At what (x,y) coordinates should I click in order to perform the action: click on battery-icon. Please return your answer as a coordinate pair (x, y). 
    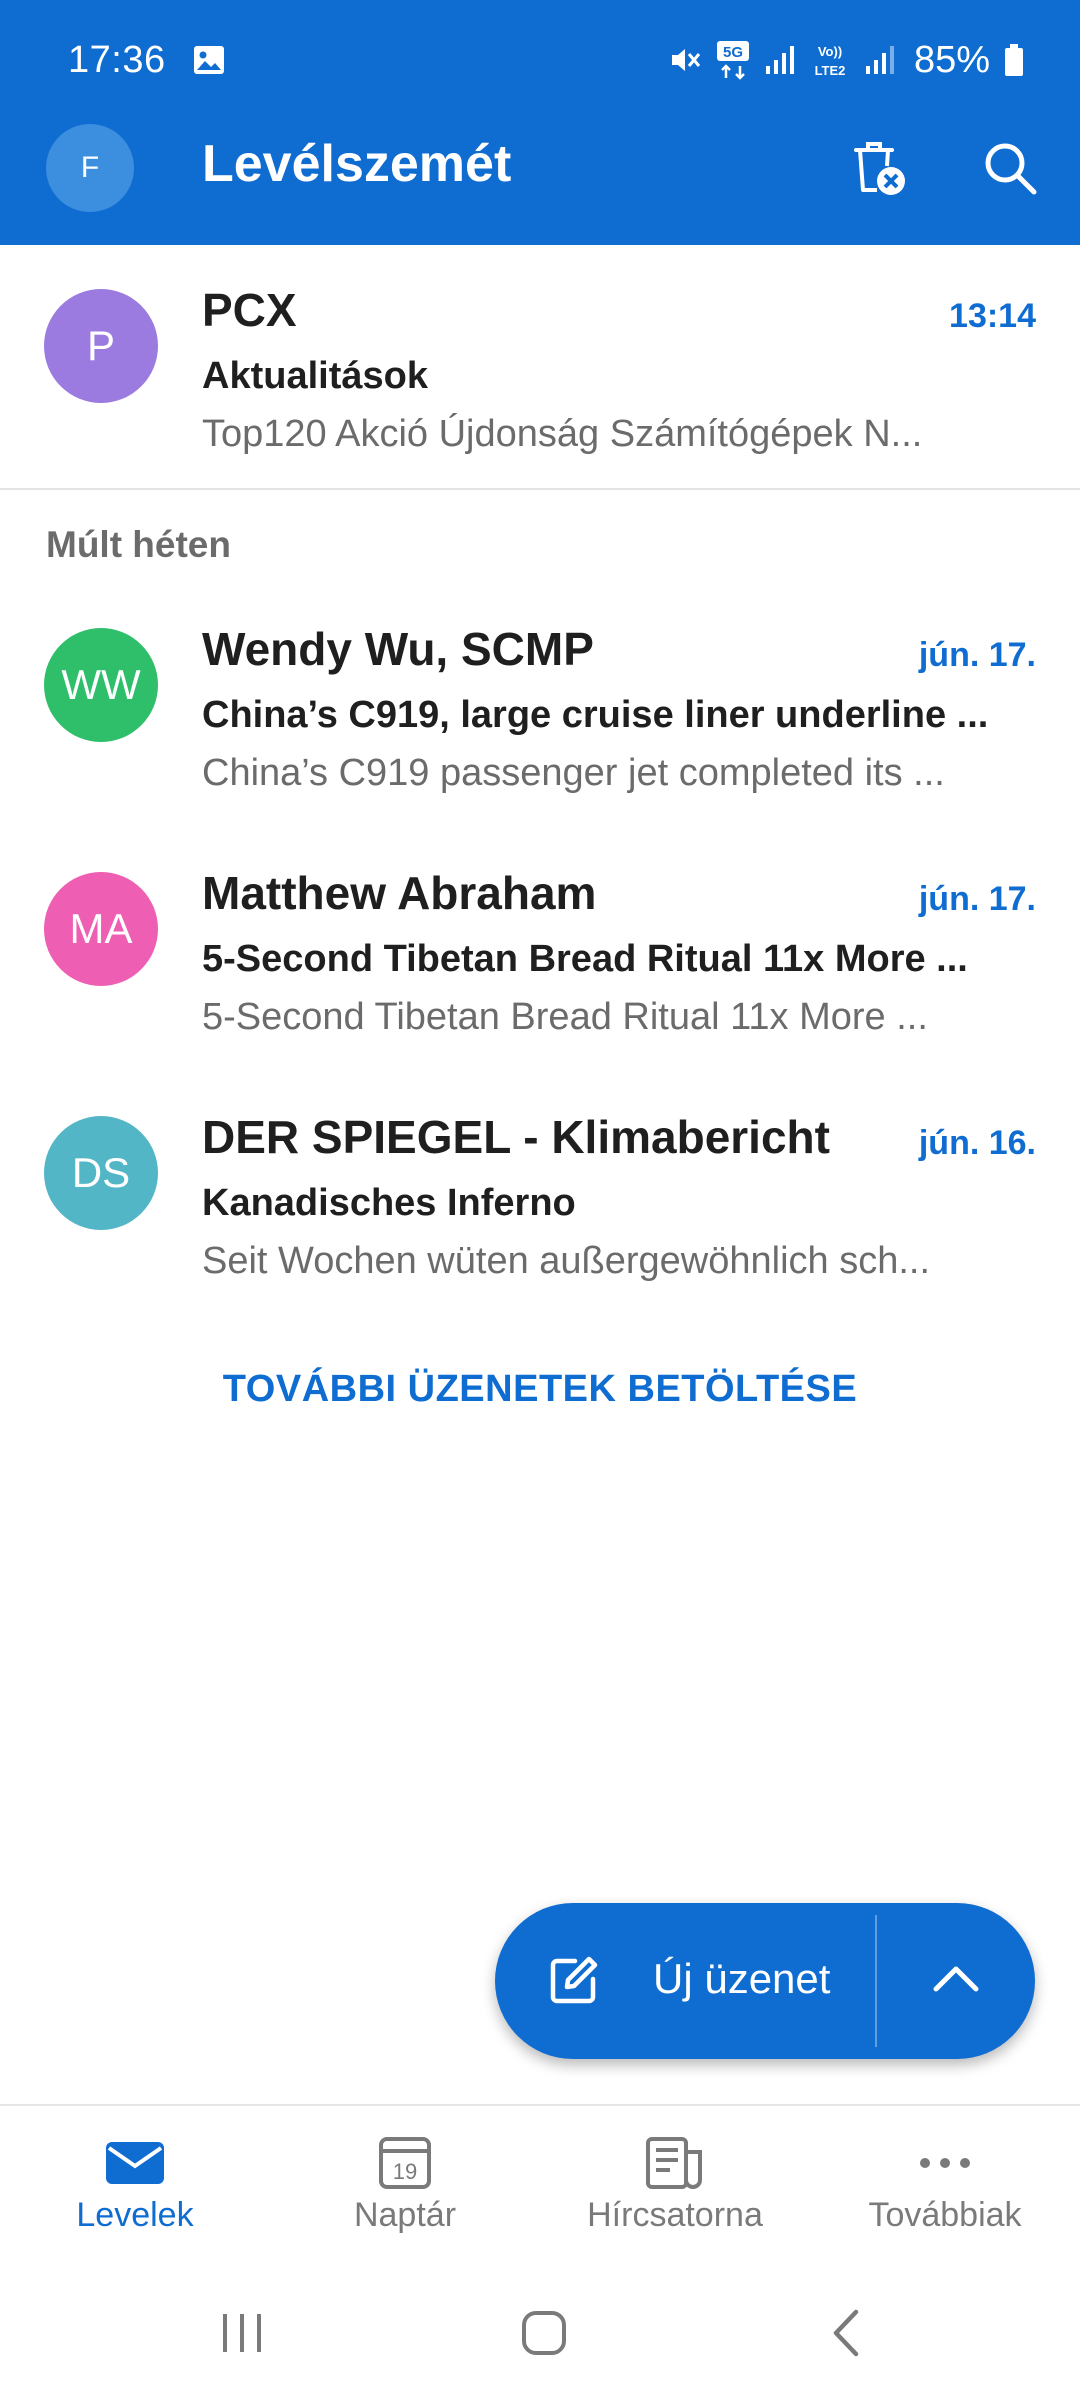
    Looking at the image, I should click on (1014, 60).